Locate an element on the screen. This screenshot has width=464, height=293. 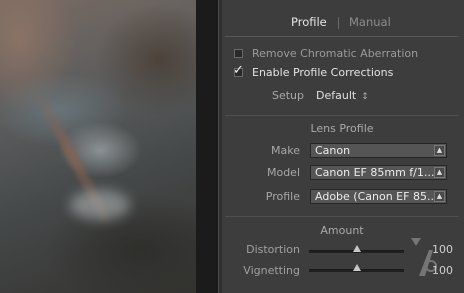
tab-separator is located at coordinates (338, 23).